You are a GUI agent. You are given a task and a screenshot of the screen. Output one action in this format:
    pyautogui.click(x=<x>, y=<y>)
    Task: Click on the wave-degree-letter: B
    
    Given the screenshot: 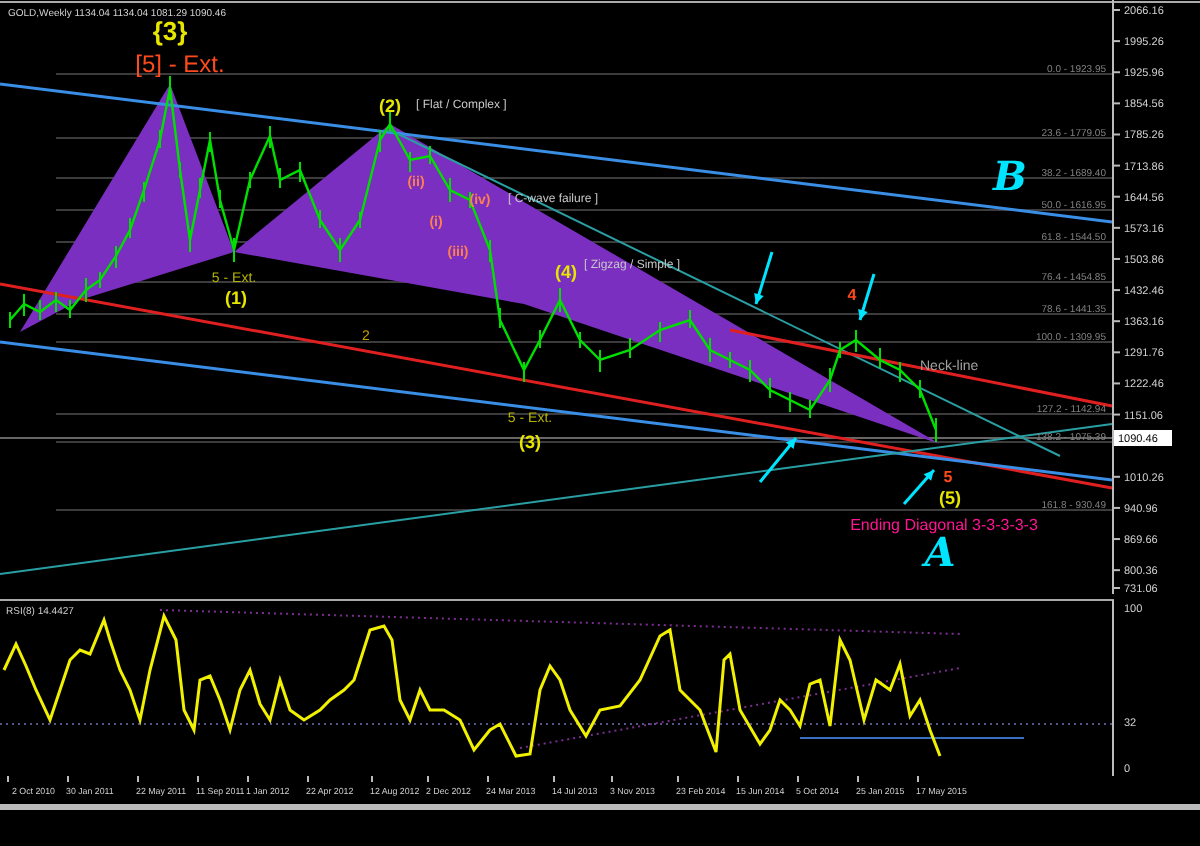 What is the action you would take?
    pyautogui.click(x=1010, y=176)
    